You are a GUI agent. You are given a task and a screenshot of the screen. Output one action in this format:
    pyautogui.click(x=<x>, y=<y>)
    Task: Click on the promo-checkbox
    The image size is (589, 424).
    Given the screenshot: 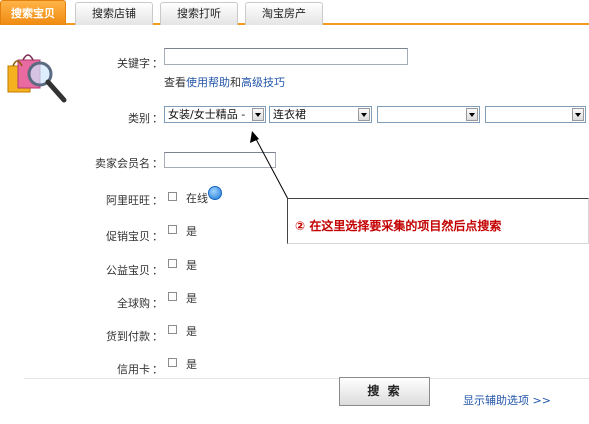 What is the action you would take?
    pyautogui.click(x=172, y=229)
    